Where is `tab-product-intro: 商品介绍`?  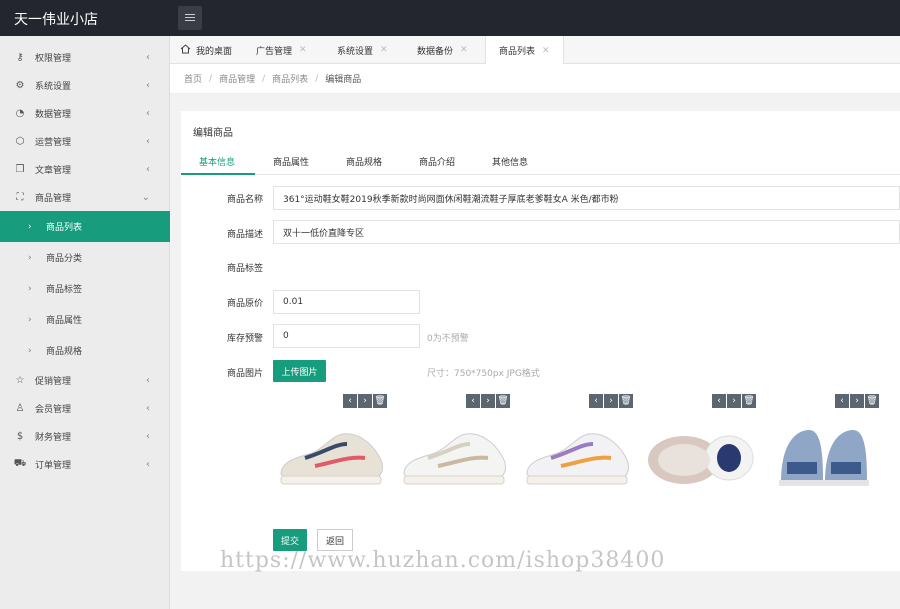 tab-product-intro: 商品介绍 is located at coordinates (437, 161).